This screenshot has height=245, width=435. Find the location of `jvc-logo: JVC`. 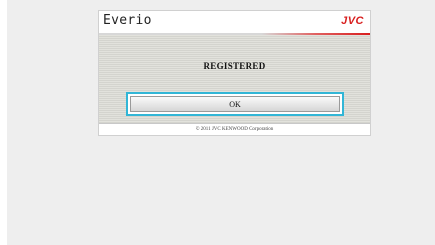

jvc-logo: JVC is located at coordinates (352, 21).